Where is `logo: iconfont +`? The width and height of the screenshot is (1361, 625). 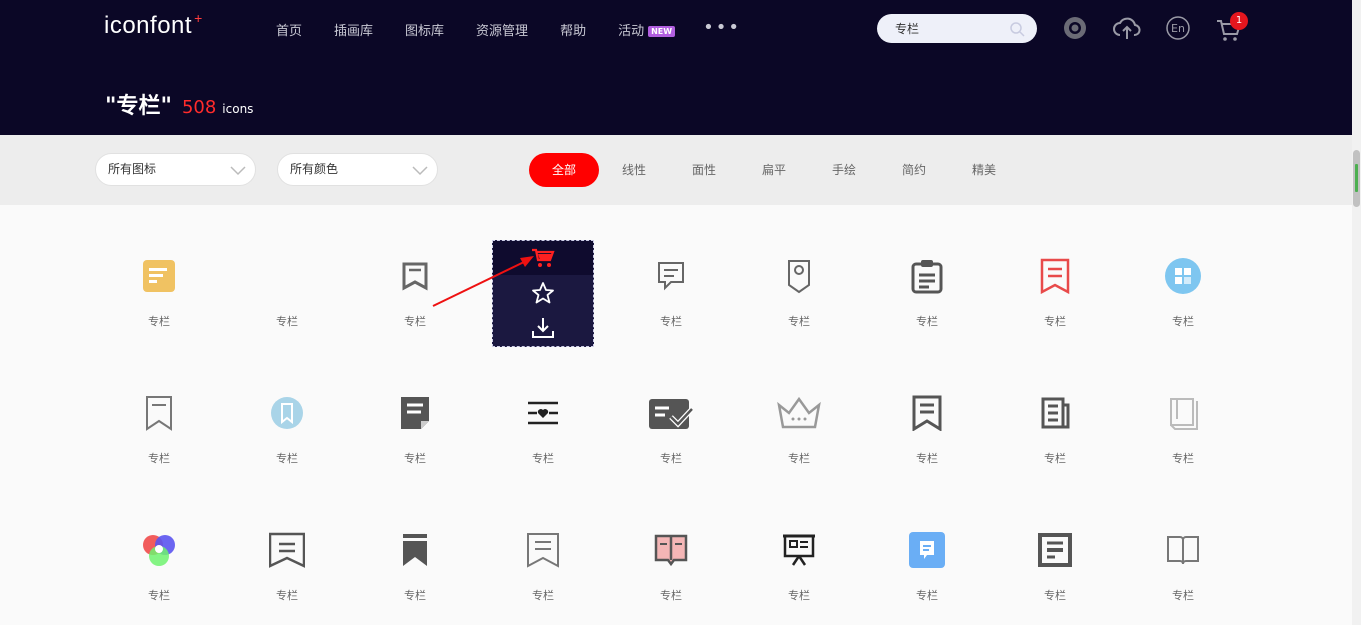
logo: iconfont + is located at coordinates (153, 25).